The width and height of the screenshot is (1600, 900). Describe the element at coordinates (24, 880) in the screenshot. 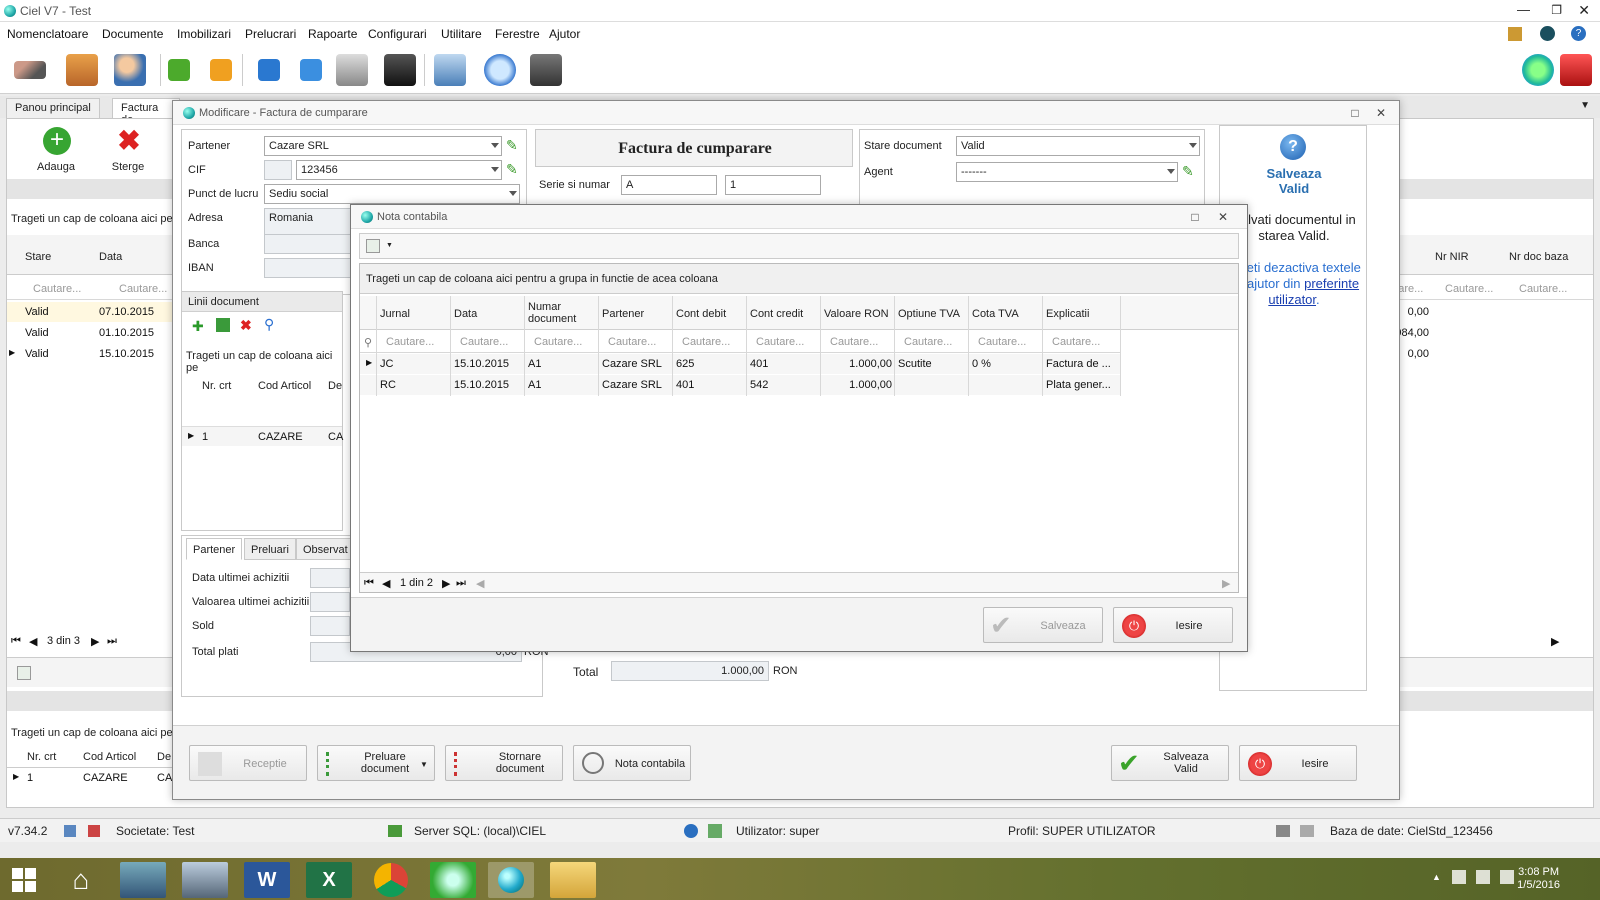

I see `windows-start-icon` at that location.